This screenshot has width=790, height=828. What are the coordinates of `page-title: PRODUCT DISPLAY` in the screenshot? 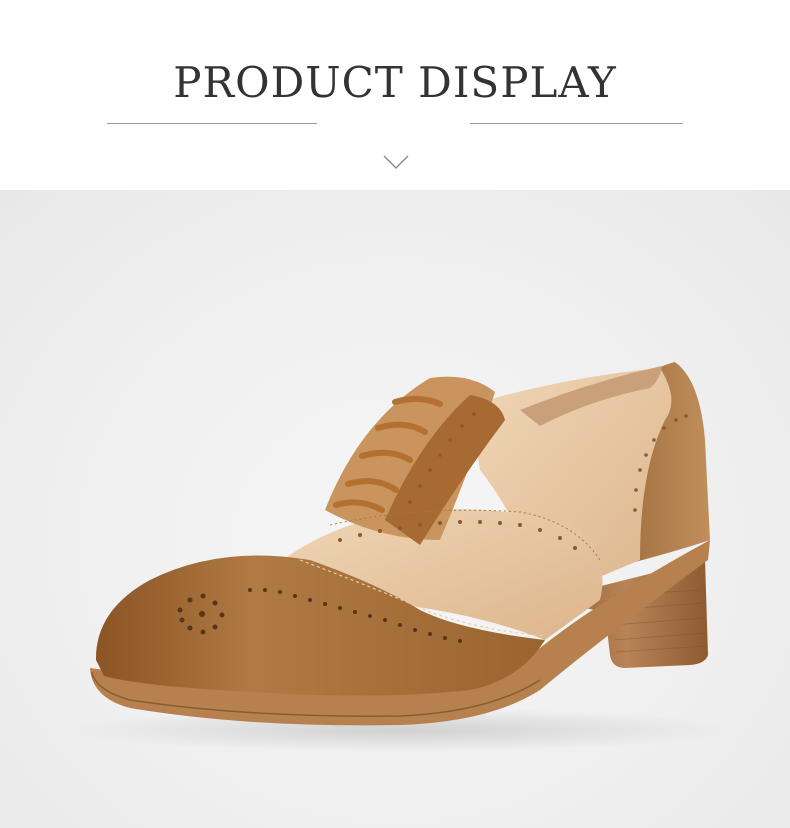 It's located at (395, 82).